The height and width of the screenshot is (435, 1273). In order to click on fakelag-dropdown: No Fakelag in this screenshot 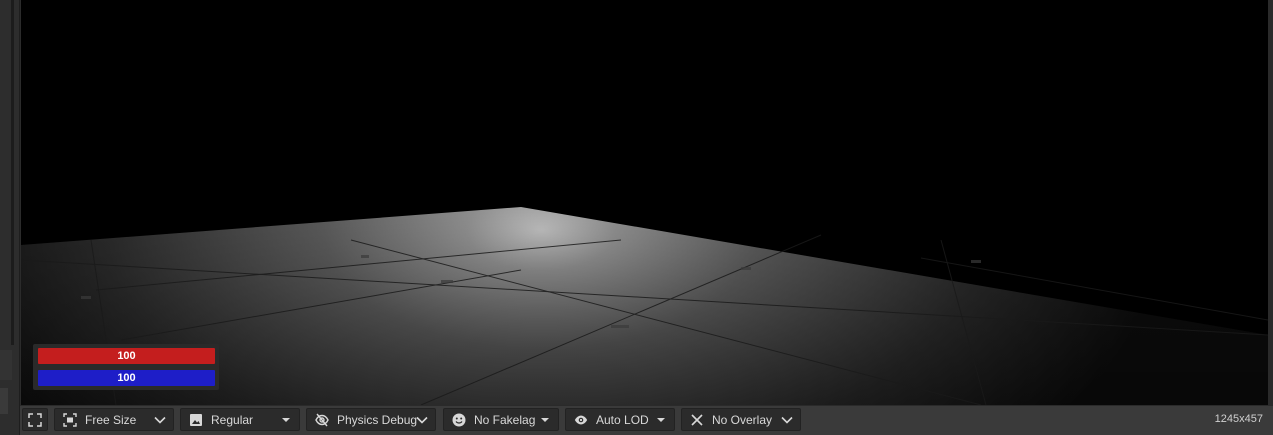, I will do `click(501, 419)`.